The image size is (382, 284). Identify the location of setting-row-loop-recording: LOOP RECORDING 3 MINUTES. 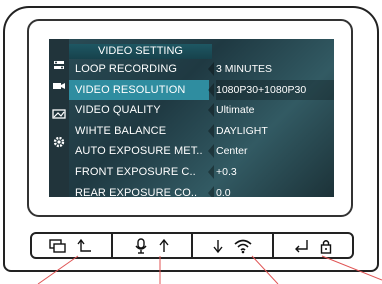
(201, 69).